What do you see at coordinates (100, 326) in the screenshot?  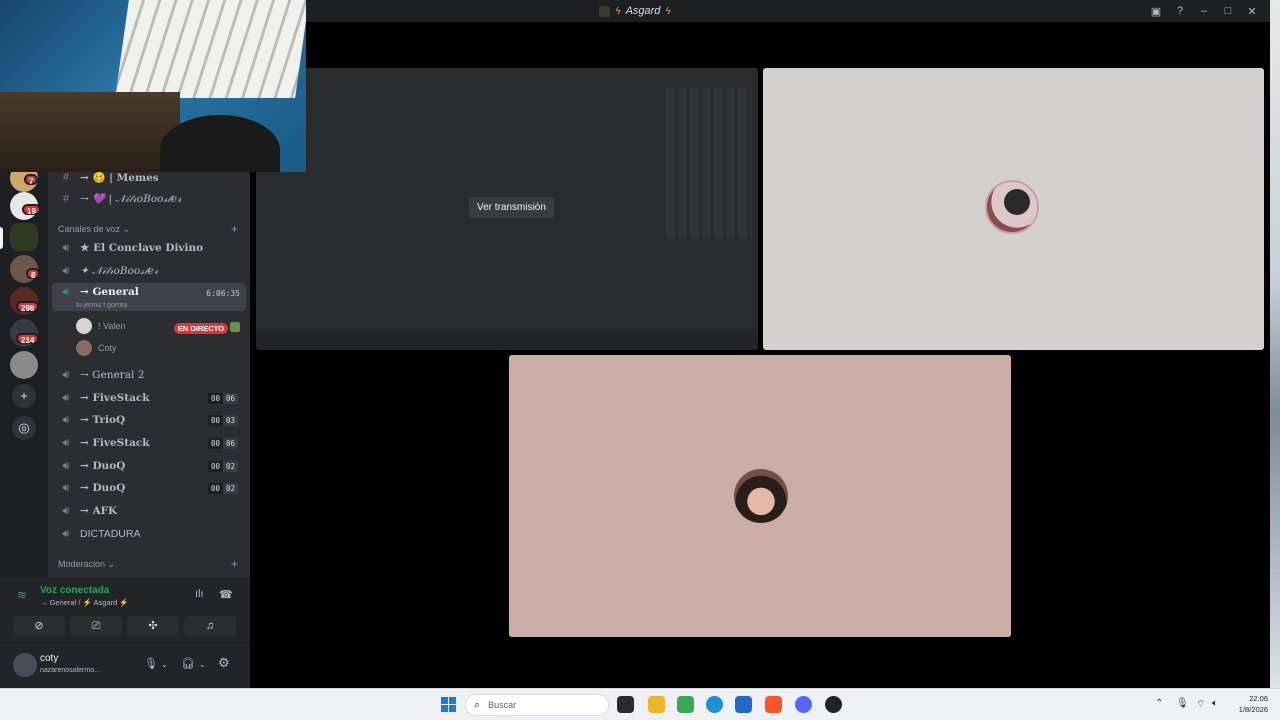 I see `voice-member: ! Valen` at bounding box center [100, 326].